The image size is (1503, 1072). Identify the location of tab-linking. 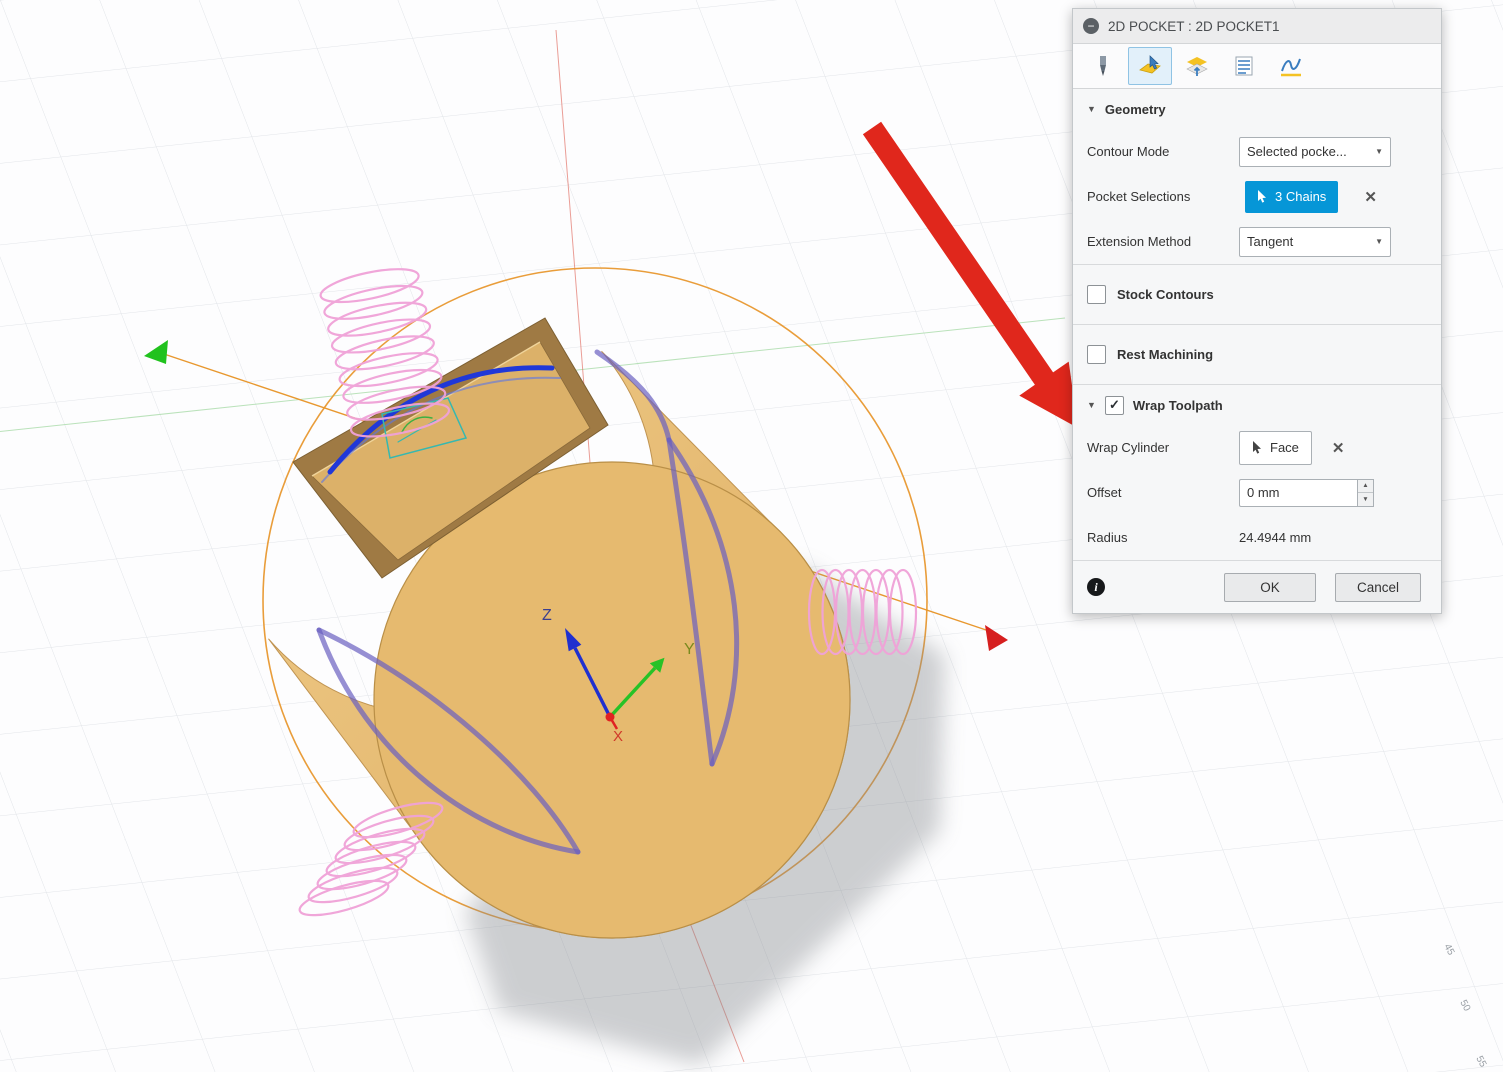
(1291, 66).